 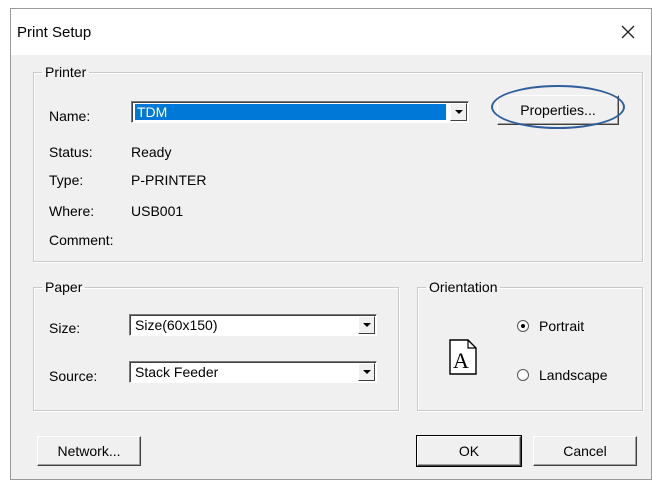 I want to click on document-portrait-icon: A, so click(x=463, y=357).